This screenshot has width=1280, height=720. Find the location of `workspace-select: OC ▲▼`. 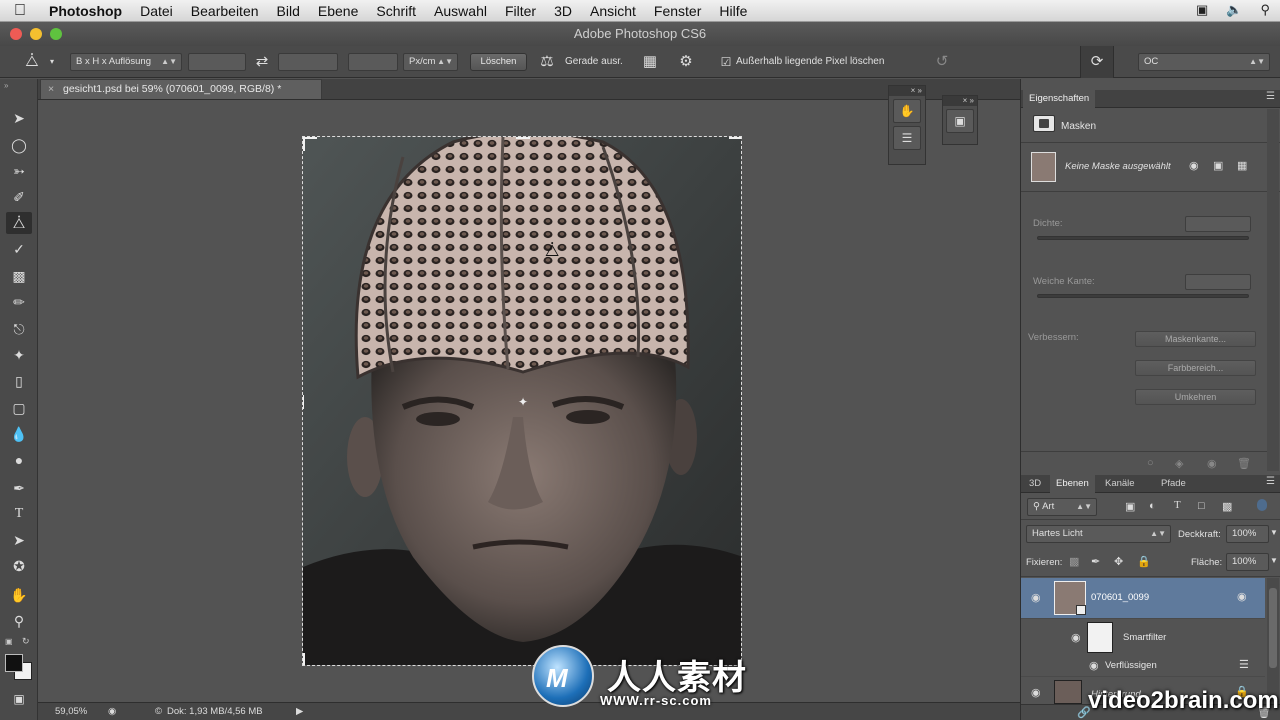

workspace-select: OC ▲▼ is located at coordinates (1204, 62).